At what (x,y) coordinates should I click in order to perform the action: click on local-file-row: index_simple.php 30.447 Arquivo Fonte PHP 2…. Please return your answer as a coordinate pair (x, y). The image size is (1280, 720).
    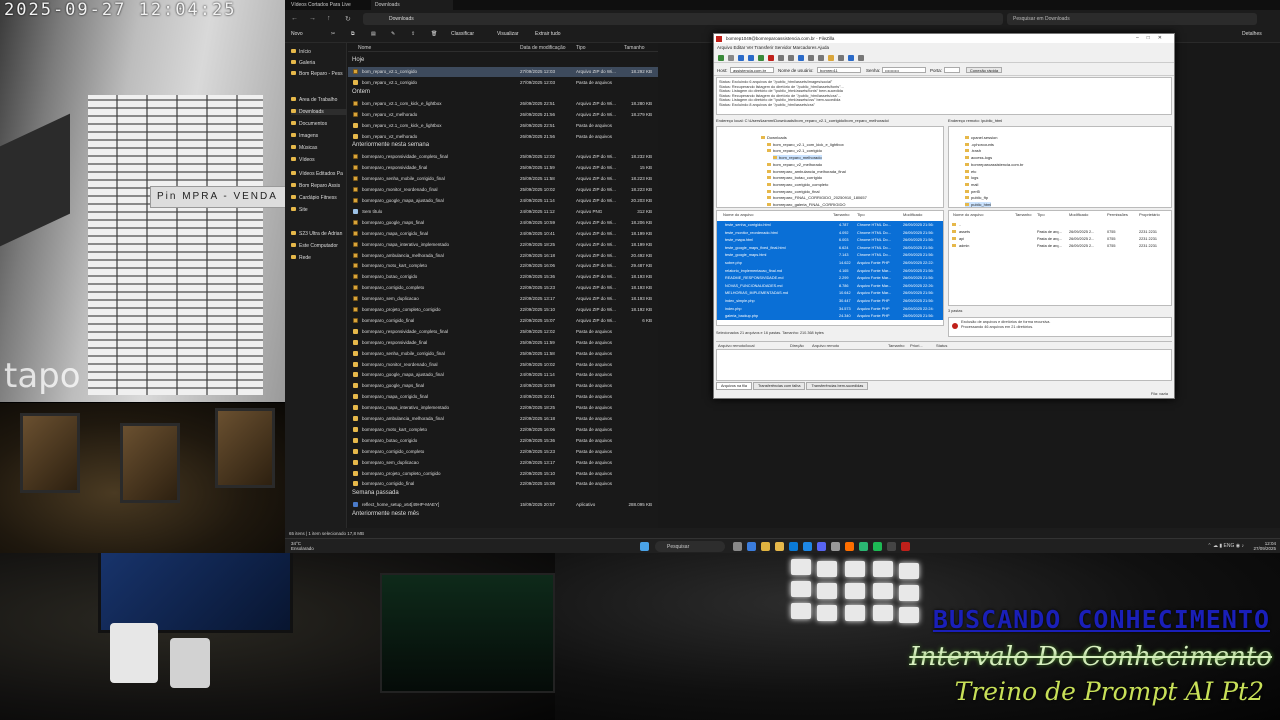
    Looking at the image, I should click on (830, 301).